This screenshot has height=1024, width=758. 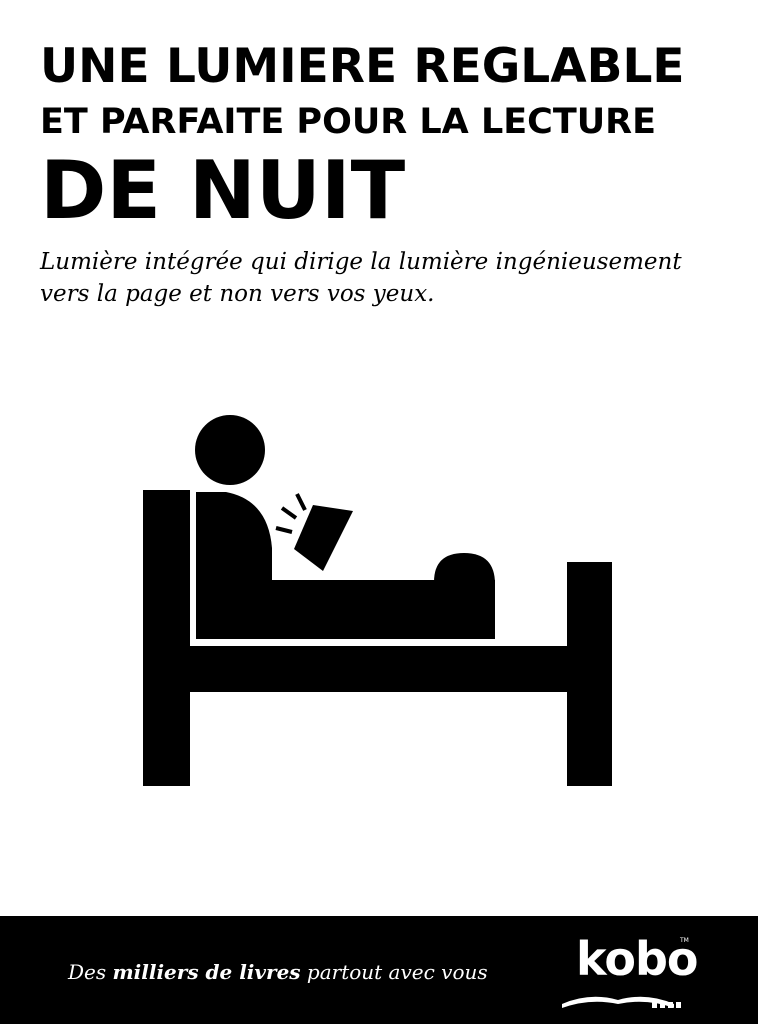 What do you see at coordinates (464, 576) in the screenshot?
I see `knee-shape` at bounding box center [464, 576].